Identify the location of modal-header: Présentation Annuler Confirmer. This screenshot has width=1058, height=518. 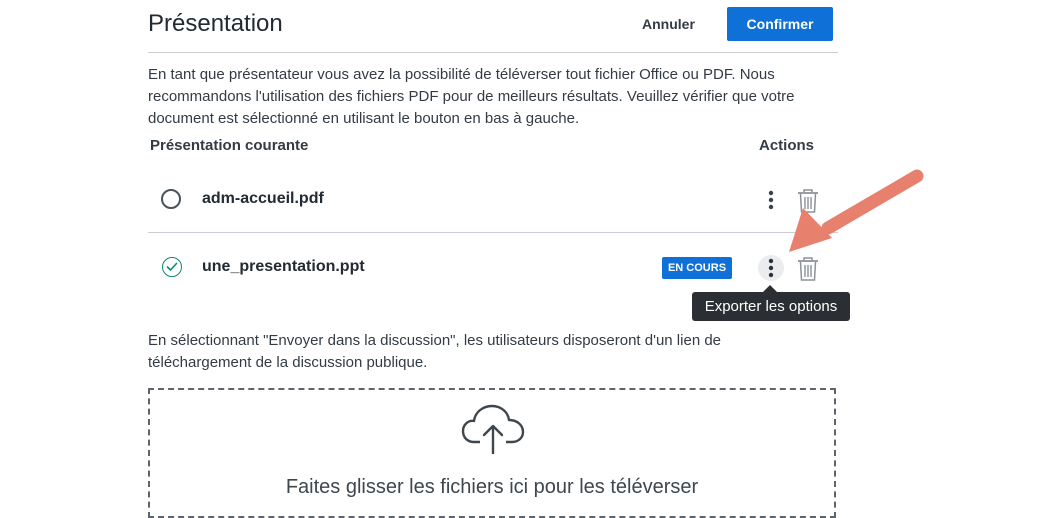
(493, 26).